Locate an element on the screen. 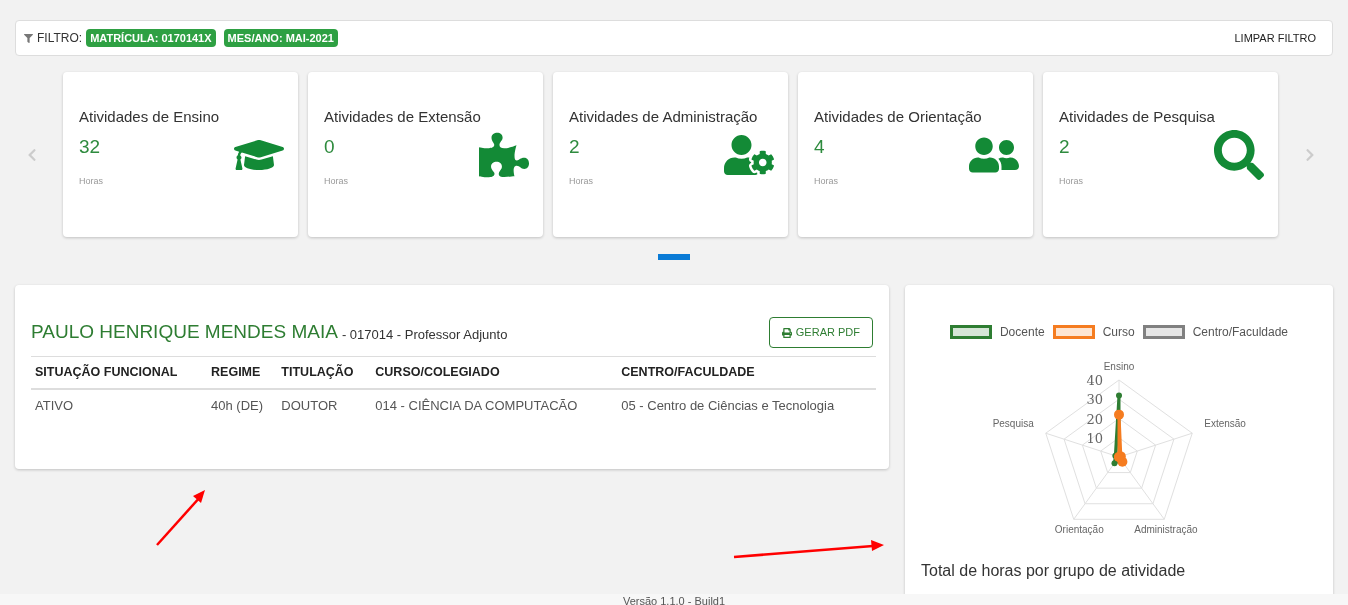 Image resolution: width=1348 pixels, height=605 pixels. card-title: Atividades de Pesquisa is located at coordinates (1137, 117).